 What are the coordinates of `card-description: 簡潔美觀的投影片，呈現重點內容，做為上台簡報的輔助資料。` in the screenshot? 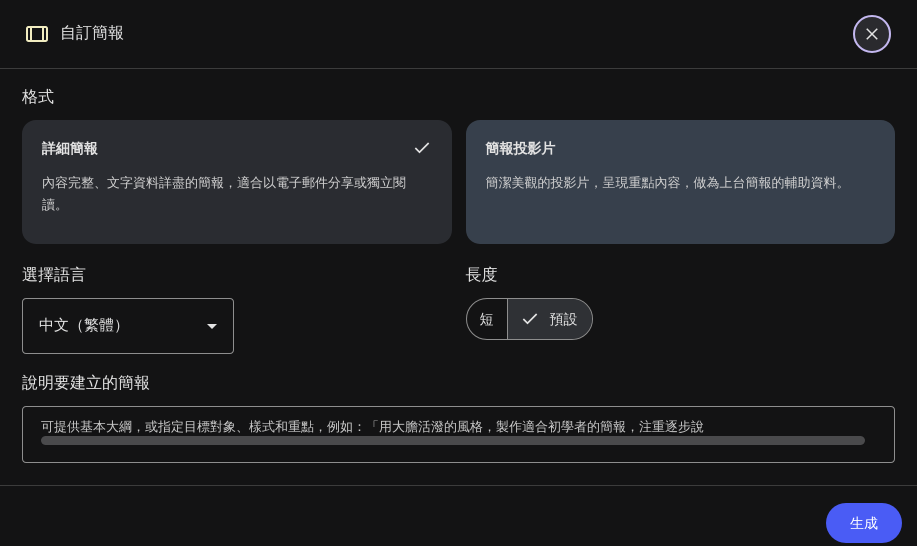 It's located at (668, 183).